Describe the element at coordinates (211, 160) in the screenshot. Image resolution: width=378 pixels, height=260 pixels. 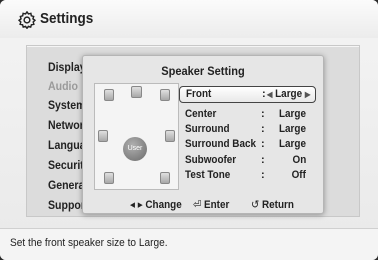
I see `row-label: Subwoofer` at that location.